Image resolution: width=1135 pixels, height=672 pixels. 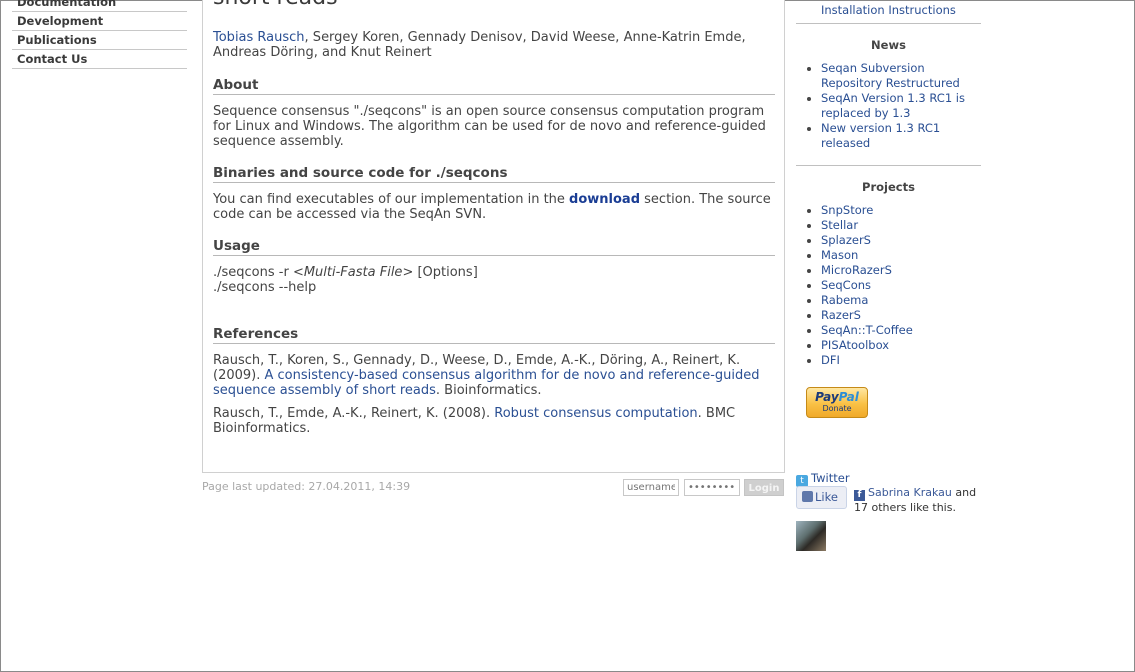 I want to click on project-item: SeqCons, so click(x=888, y=285).